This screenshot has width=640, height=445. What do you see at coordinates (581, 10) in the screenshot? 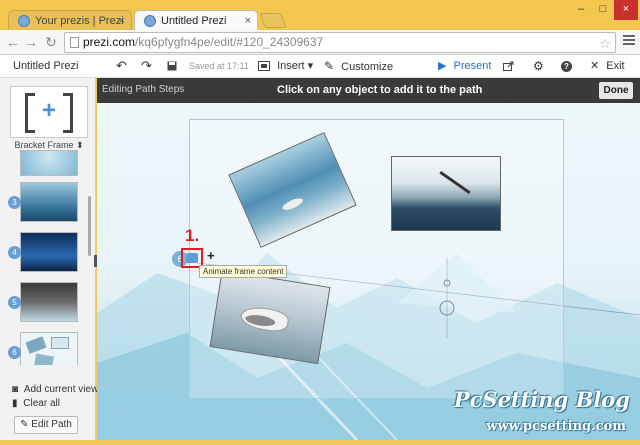
I see `minimize-button: –` at bounding box center [581, 10].